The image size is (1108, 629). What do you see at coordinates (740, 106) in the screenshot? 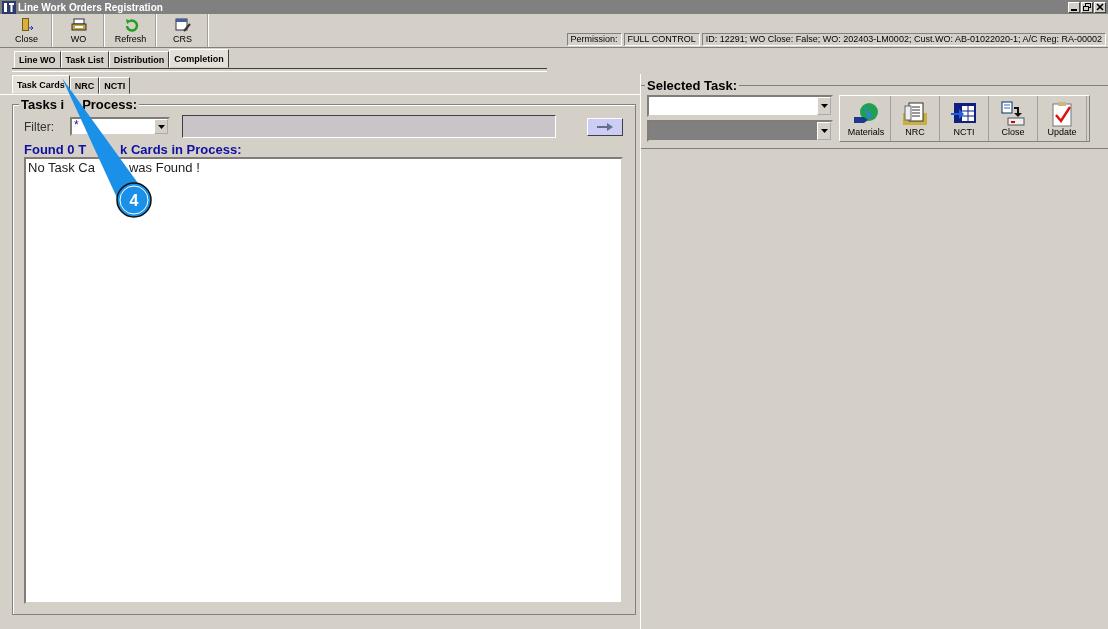
I see `task-dropdown` at bounding box center [740, 106].